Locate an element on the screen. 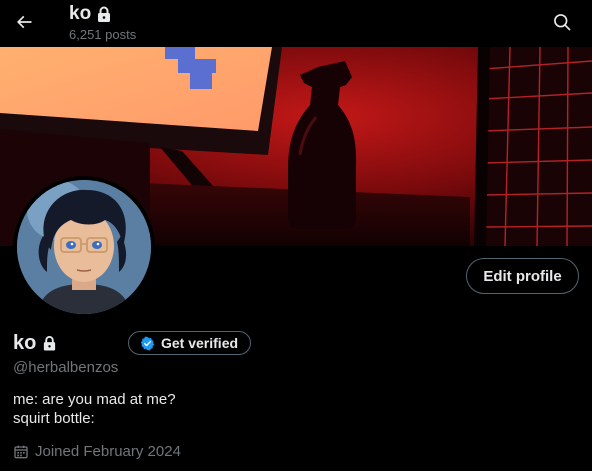  profile-bio: me: are you mad at me? squirt bottle: is located at coordinates (94, 409).